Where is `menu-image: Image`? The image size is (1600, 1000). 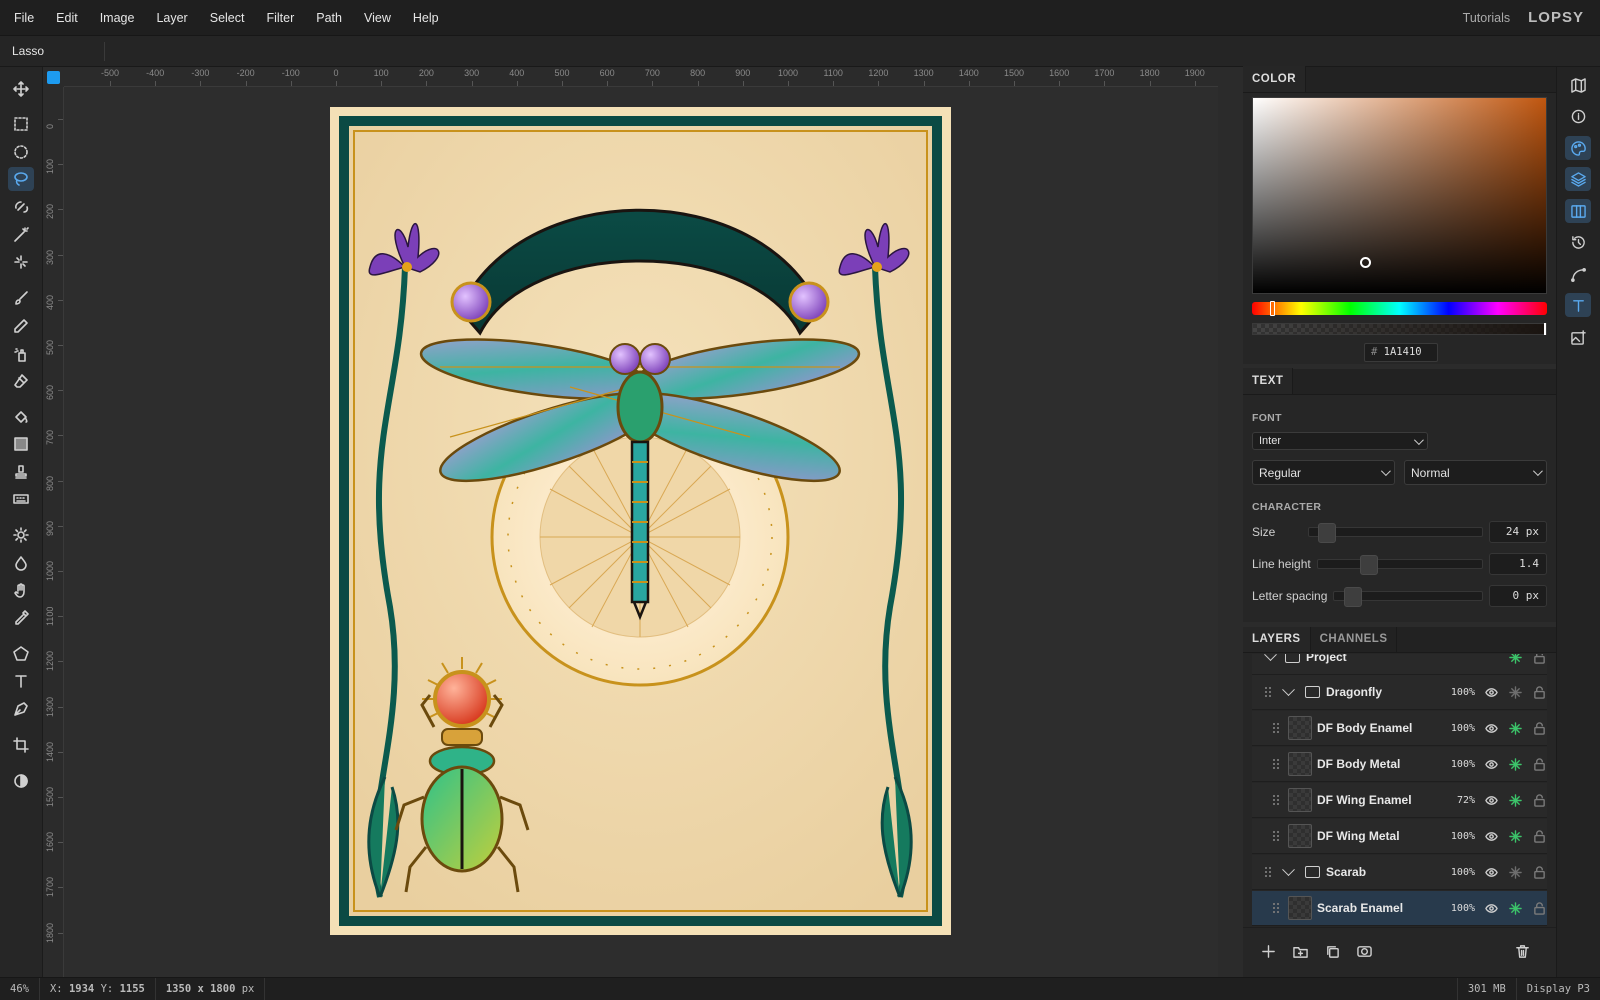 menu-image: Image is located at coordinates (117, 18).